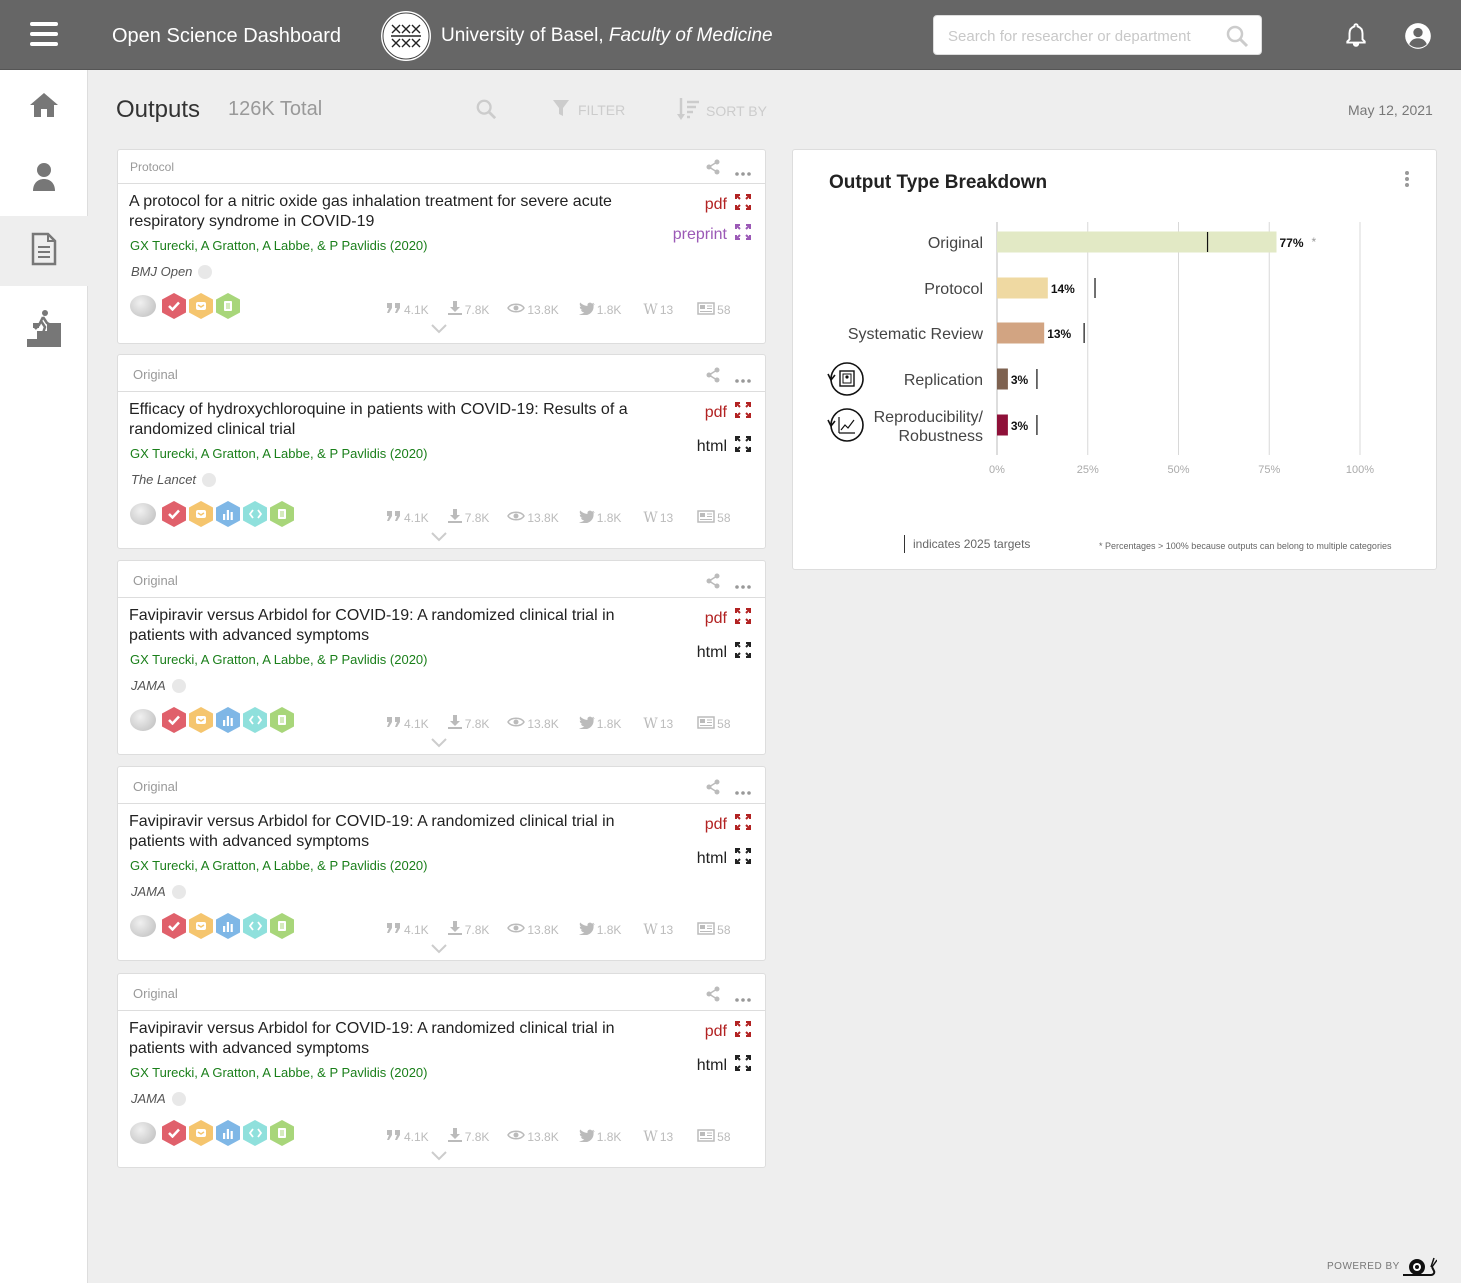 The height and width of the screenshot is (1283, 1461). What do you see at coordinates (44, 107) in the screenshot?
I see `sidebar-item-home` at bounding box center [44, 107].